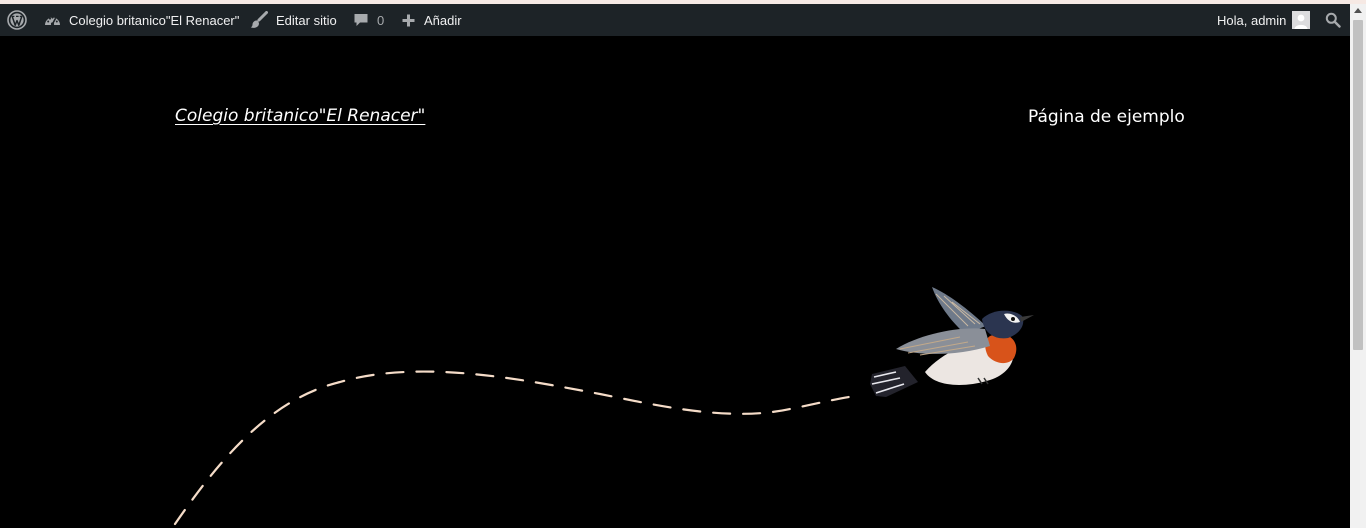 The width and height of the screenshot is (1366, 528). I want to click on bird-illustration, so click(952, 342).